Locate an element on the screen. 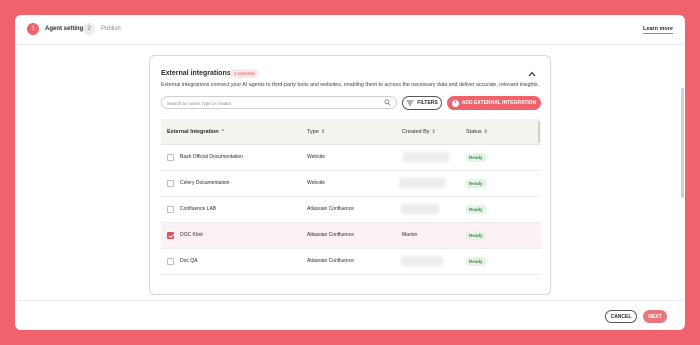 This screenshot has height=345, width=700. cancel-button: CANCEL is located at coordinates (621, 316).